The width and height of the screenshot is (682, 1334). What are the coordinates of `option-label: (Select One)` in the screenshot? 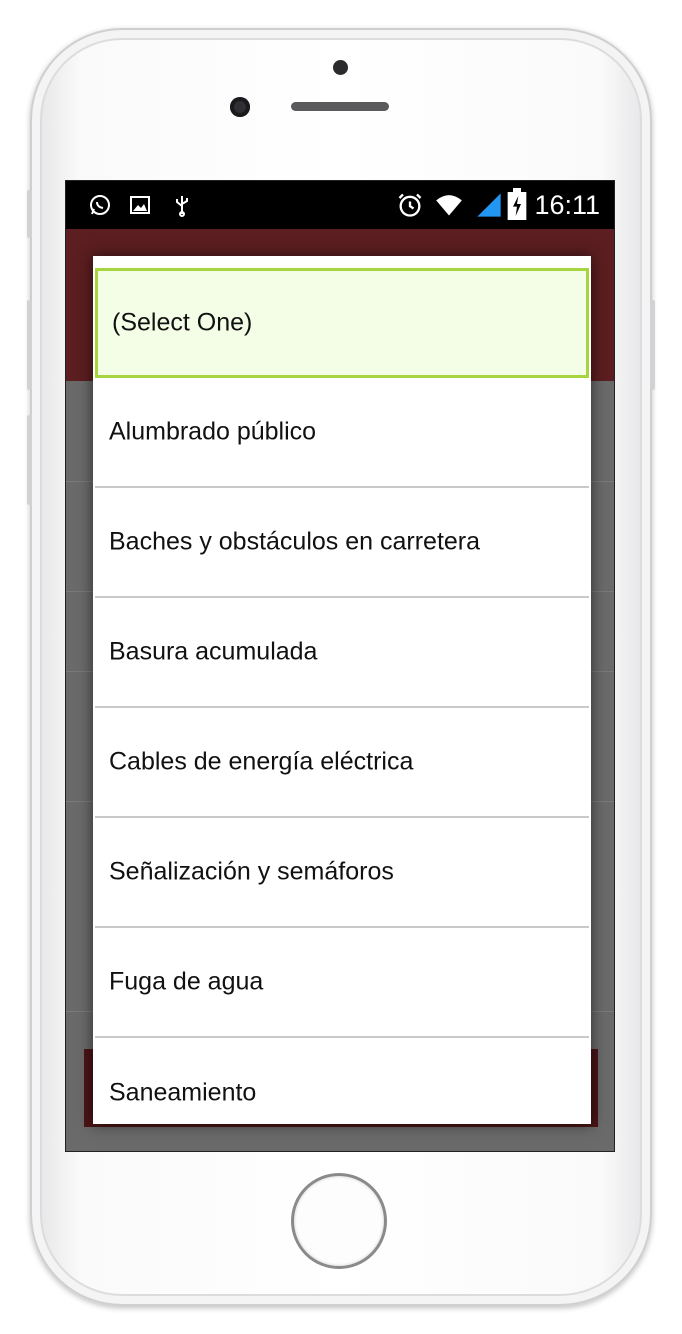 It's located at (182, 322).